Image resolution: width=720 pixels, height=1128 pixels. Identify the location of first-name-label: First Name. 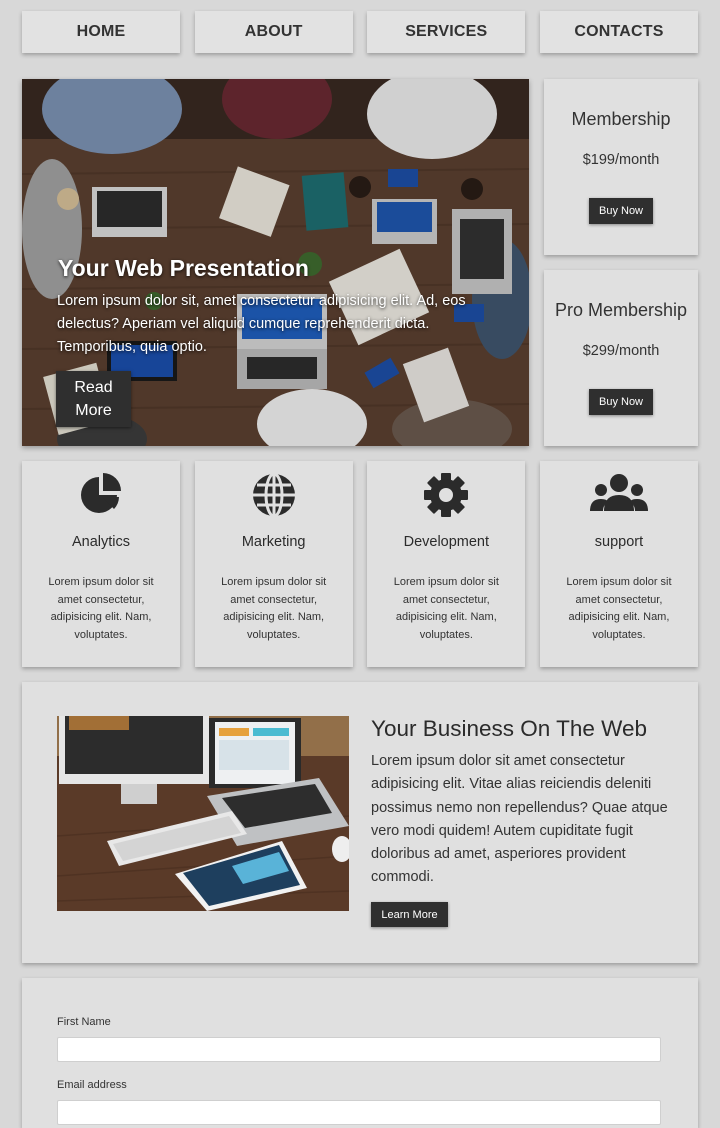
(84, 1022).